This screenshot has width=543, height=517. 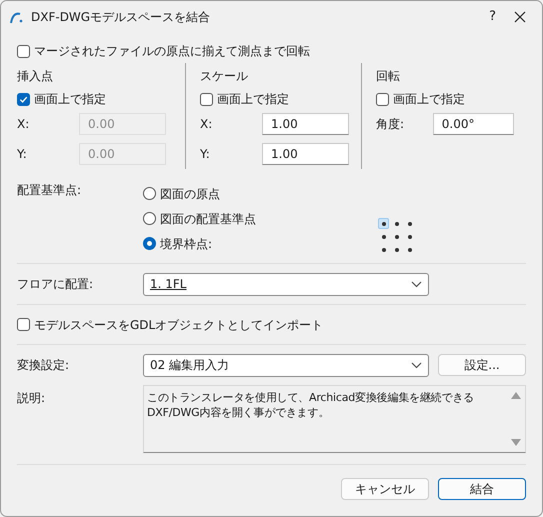 I want to click on dialog-button: キャンセル, so click(x=385, y=489).